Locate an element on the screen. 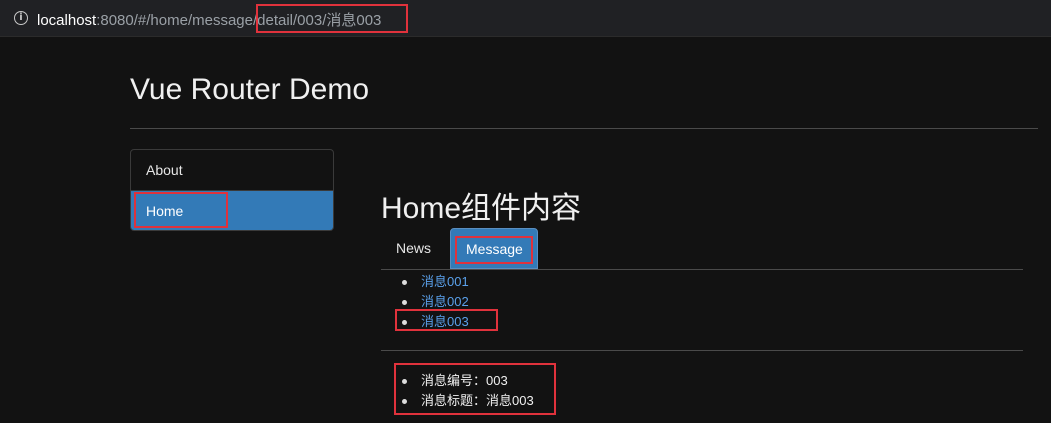 The height and width of the screenshot is (423, 1051). url-host: localhost is located at coordinates (67, 20).